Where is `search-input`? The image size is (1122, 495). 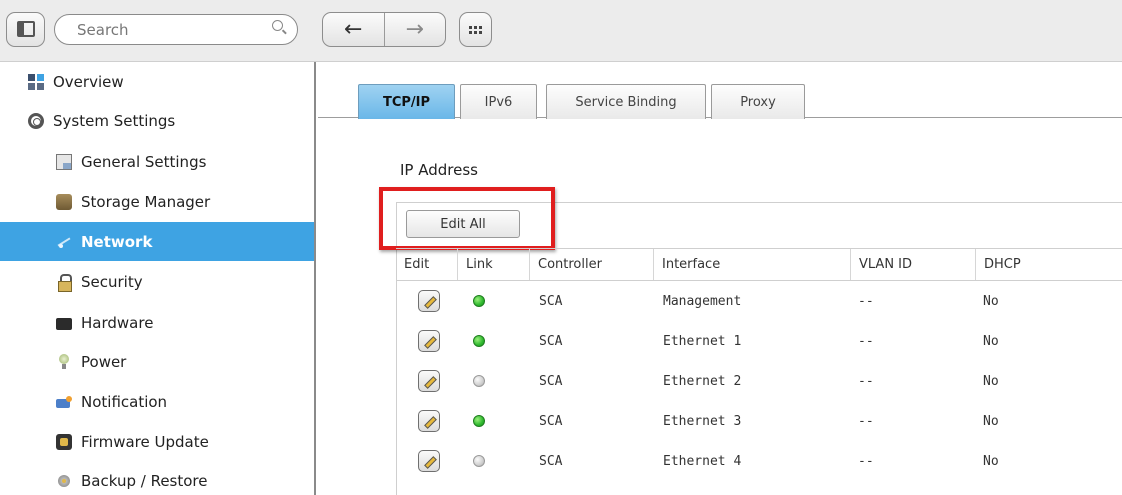 search-input is located at coordinates (167, 30).